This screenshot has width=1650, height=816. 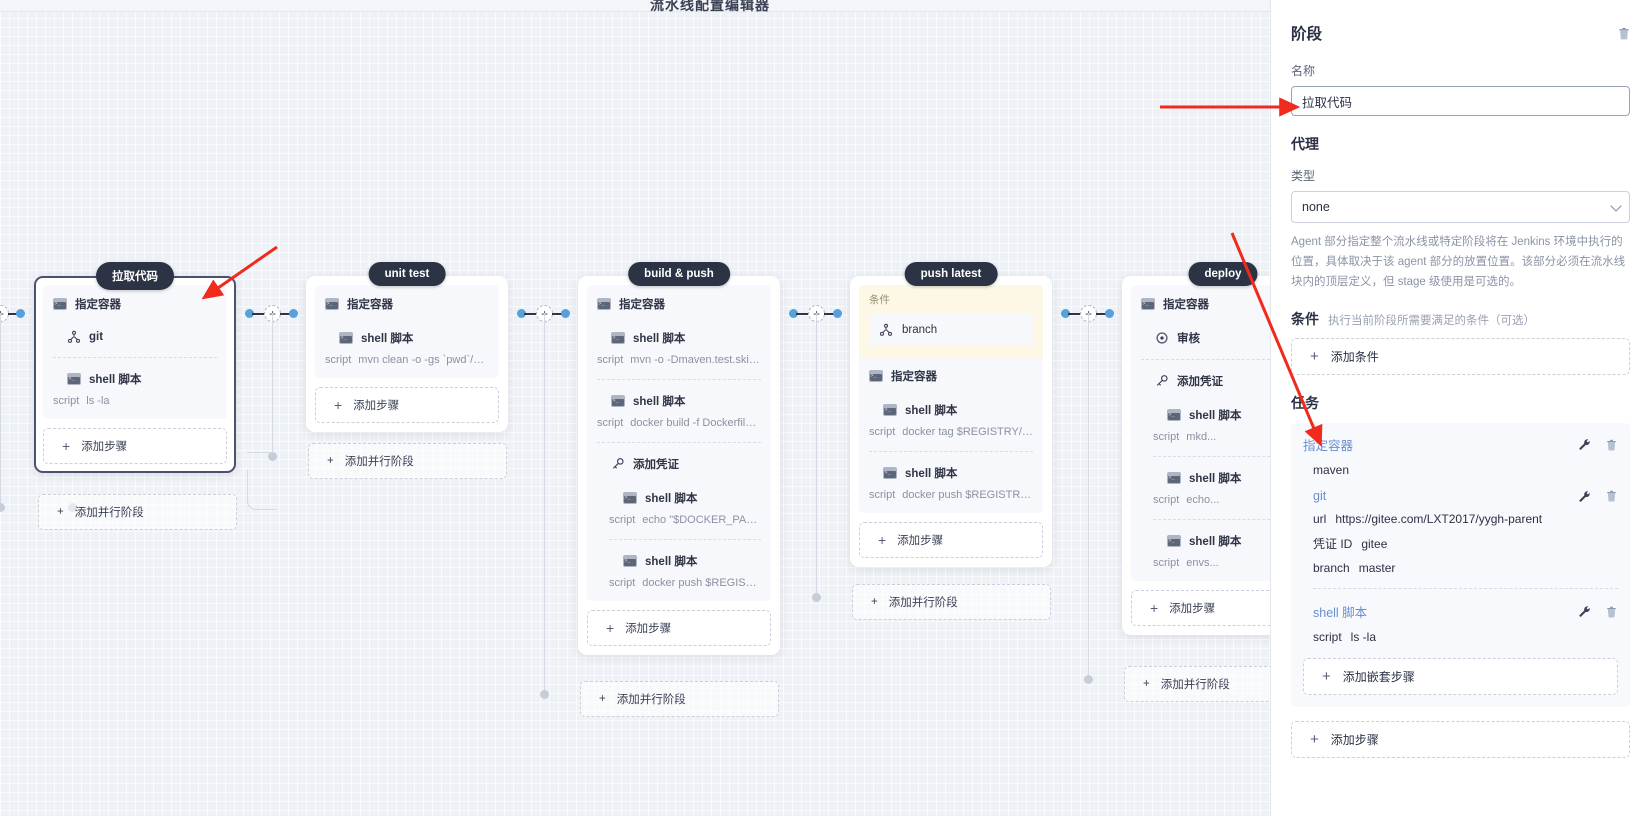 I want to click on condition-label: 条件, so click(x=879, y=300).